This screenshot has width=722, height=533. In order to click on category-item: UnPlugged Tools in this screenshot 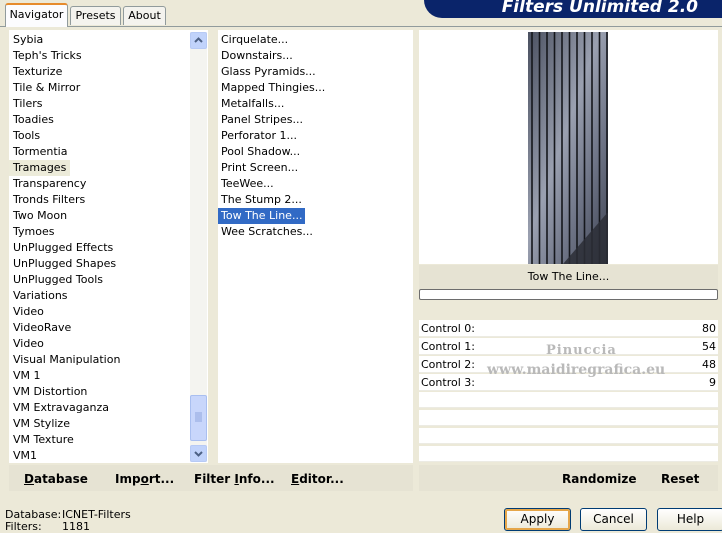, I will do `click(56, 280)`.